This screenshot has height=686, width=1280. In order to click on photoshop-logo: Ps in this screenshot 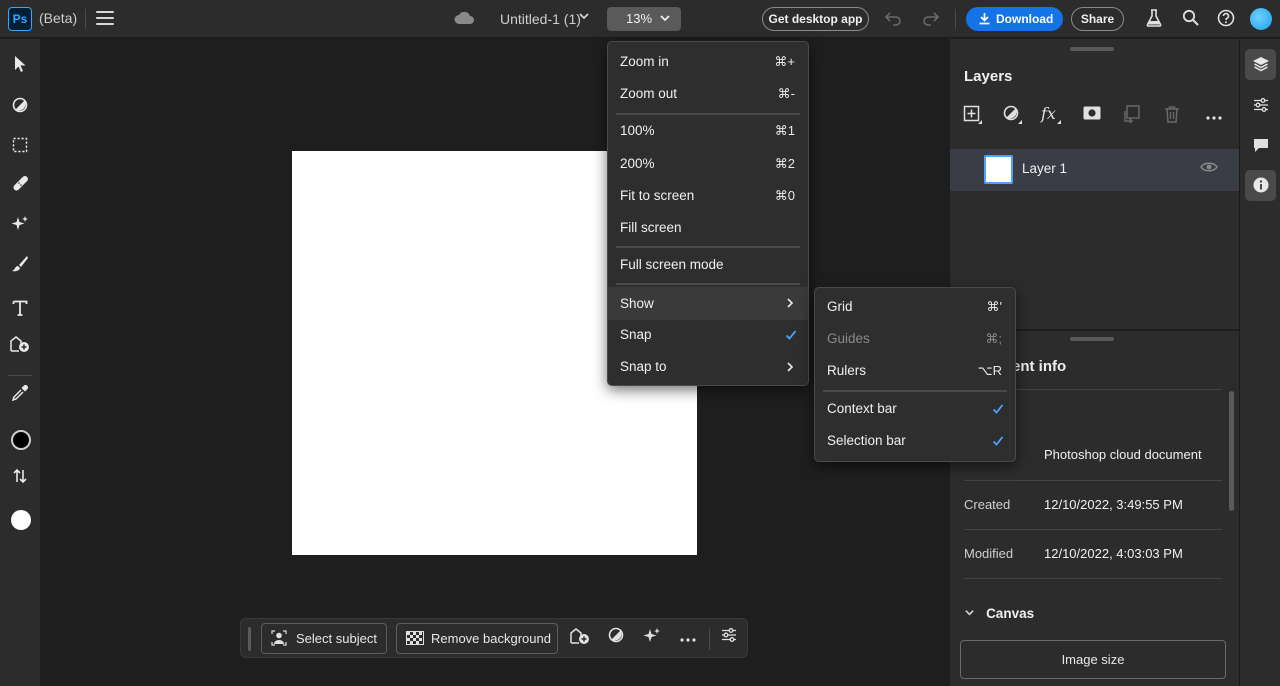, I will do `click(20, 19)`.